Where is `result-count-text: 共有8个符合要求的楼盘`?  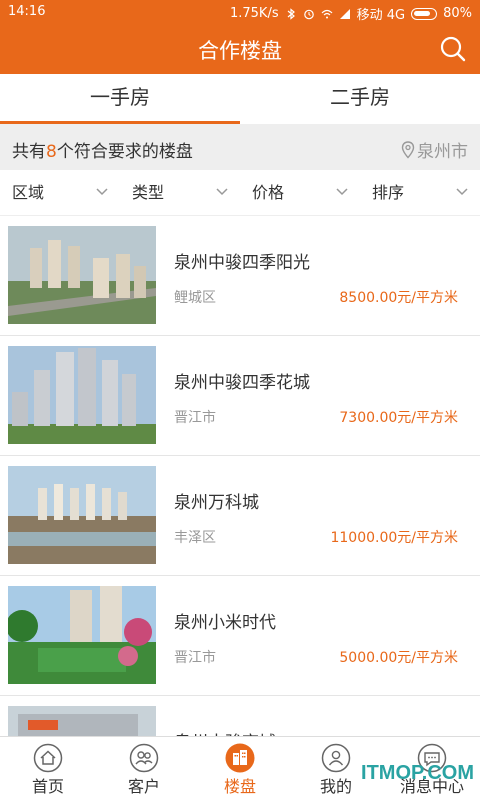 result-count-text: 共有8个符合要求的楼盘 is located at coordinates (102, 149).